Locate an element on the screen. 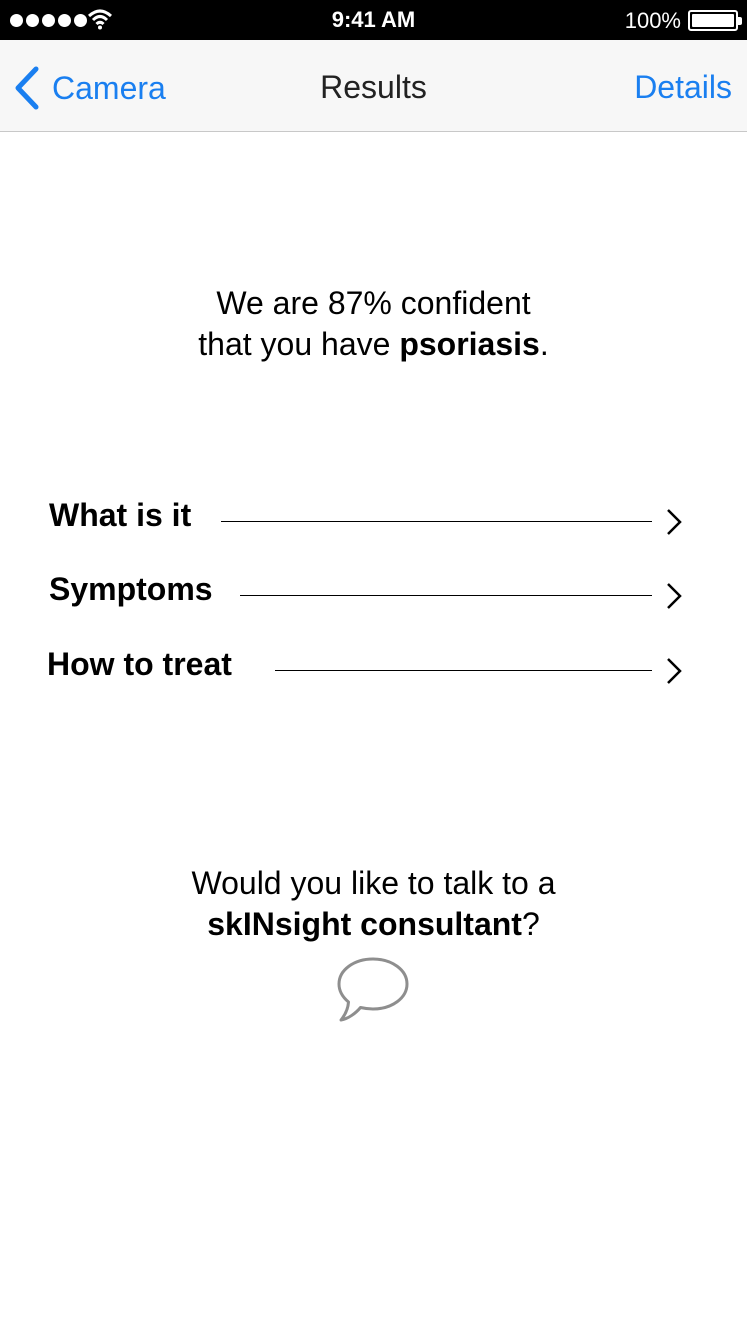 The height and width of the screenshot is (1328, 747). result-line-1: We are 87% confident is located at coordinates (373, 303).